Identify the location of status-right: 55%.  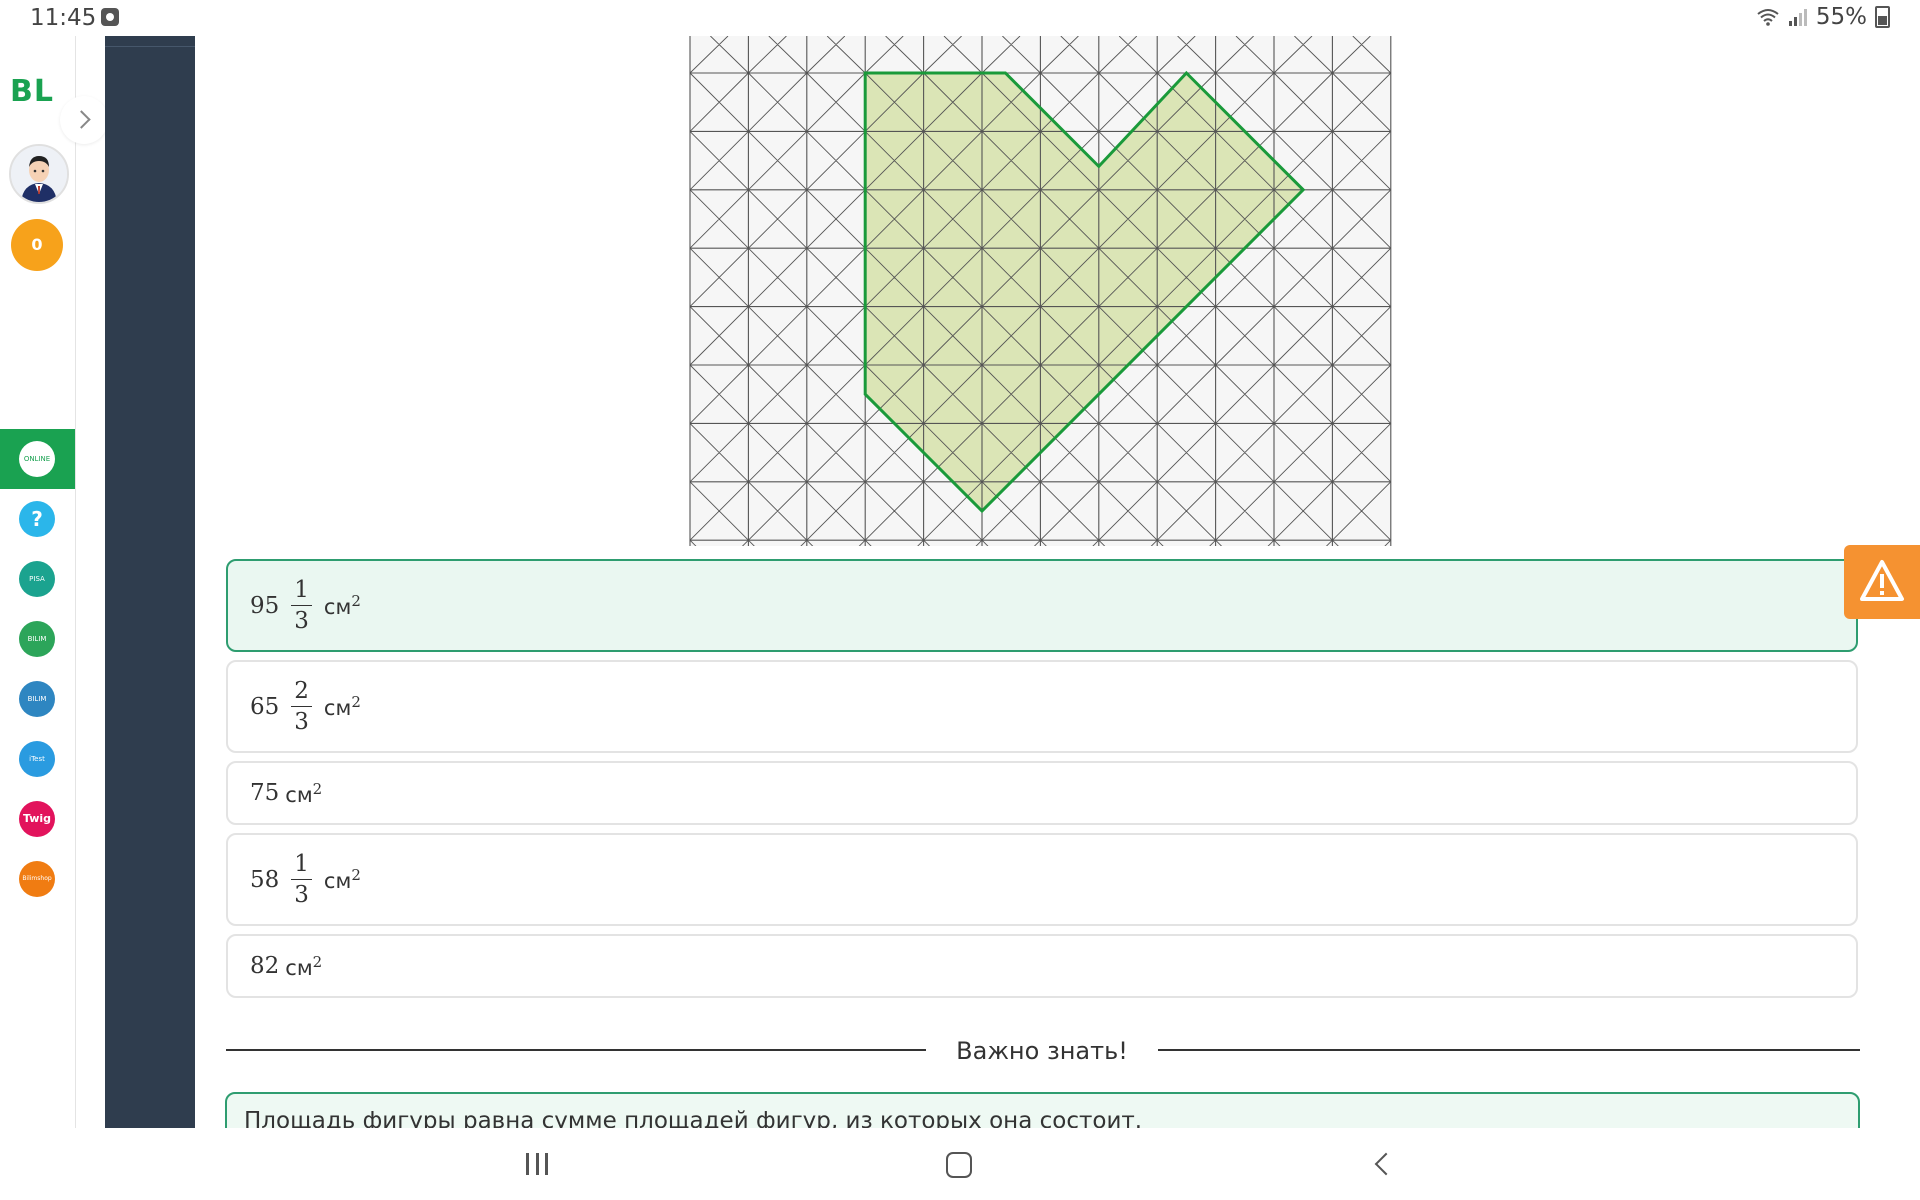
(1823, 17).